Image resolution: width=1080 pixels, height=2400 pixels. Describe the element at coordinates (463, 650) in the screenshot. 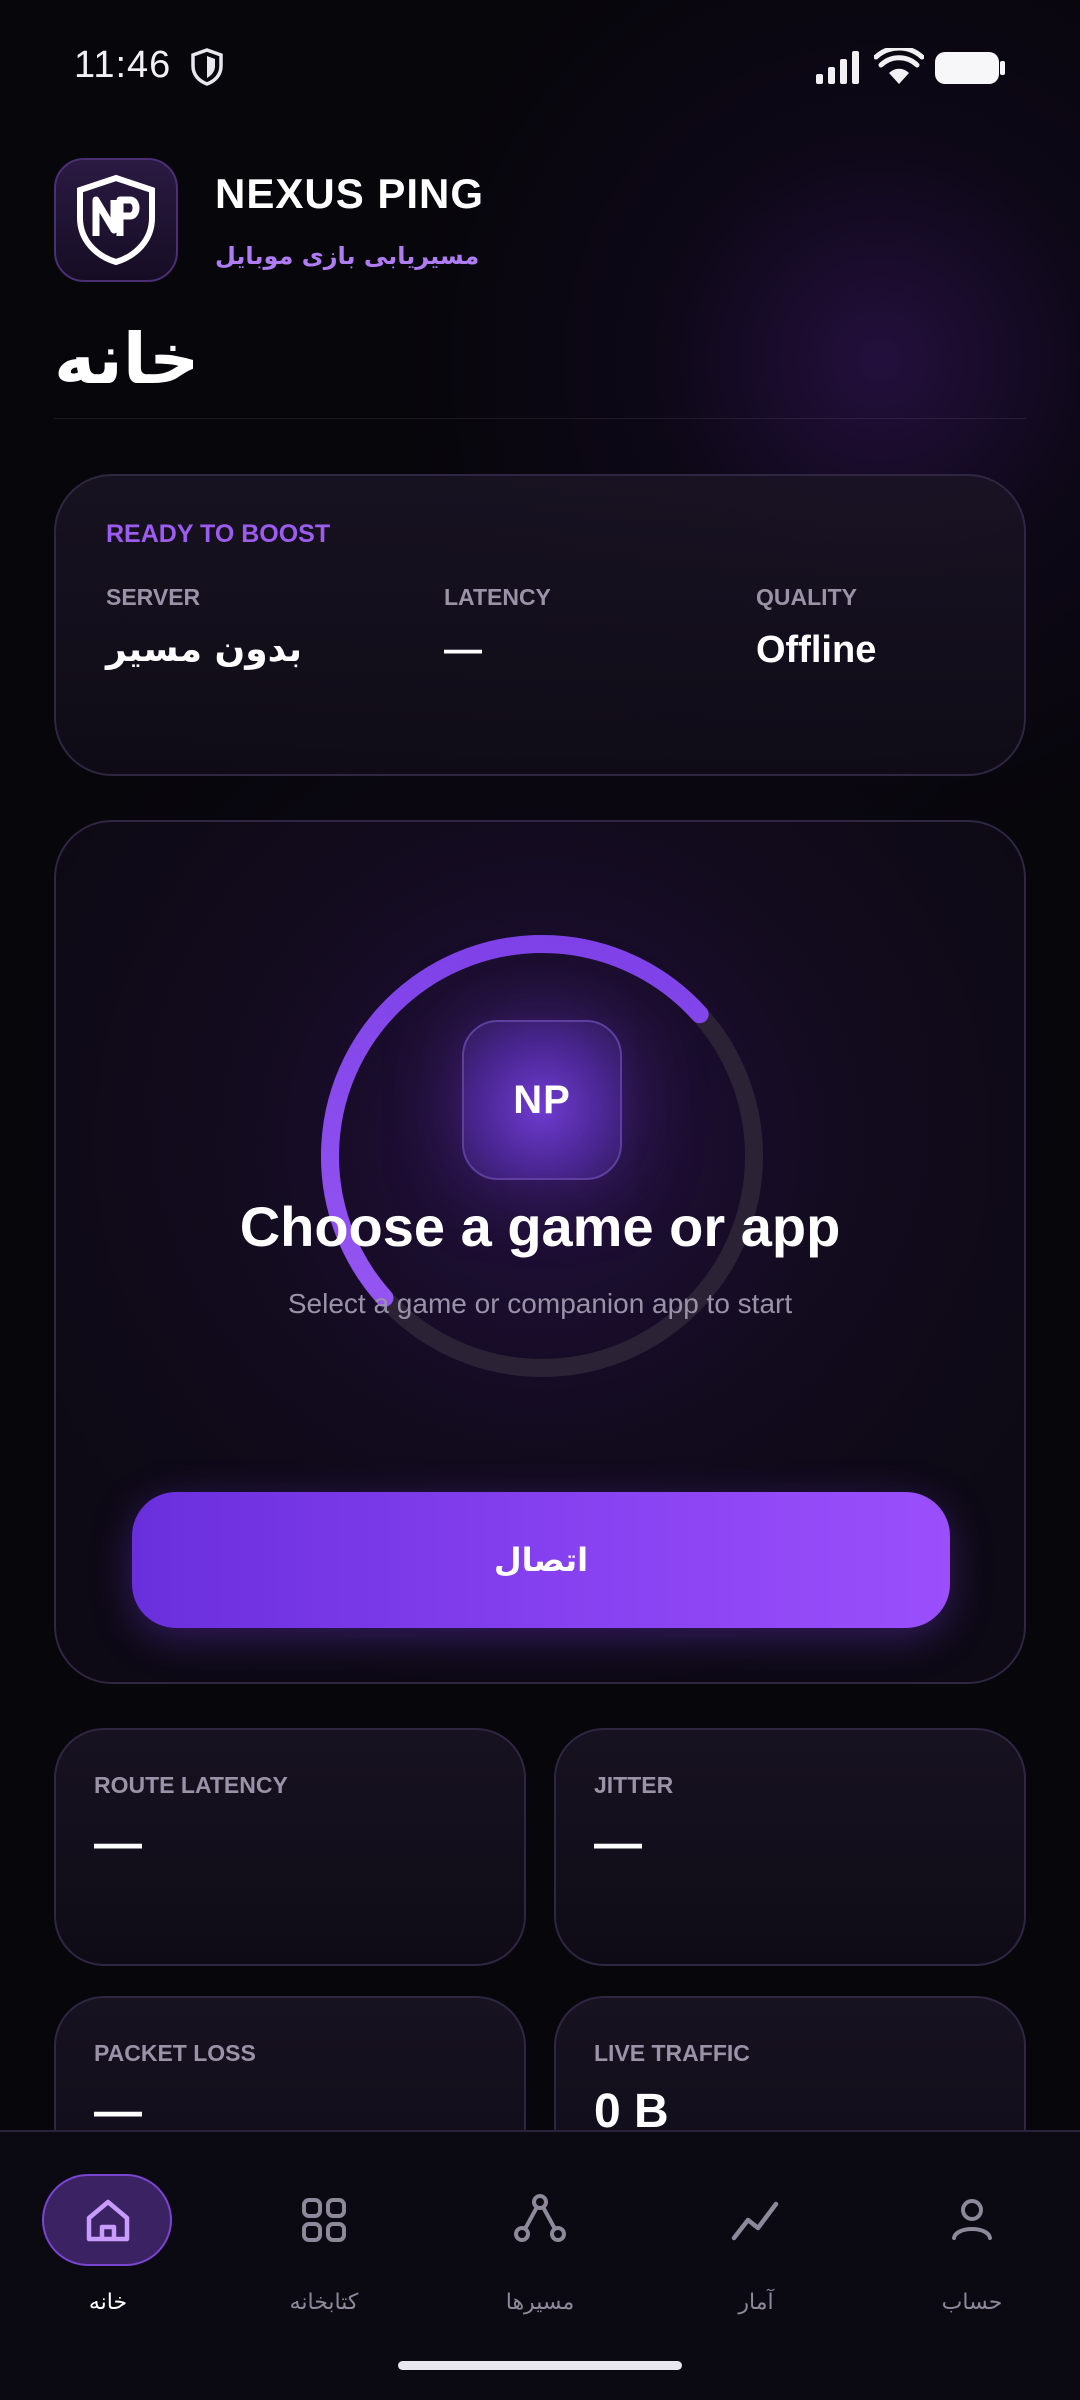

I see `latency-value: —` at that location.